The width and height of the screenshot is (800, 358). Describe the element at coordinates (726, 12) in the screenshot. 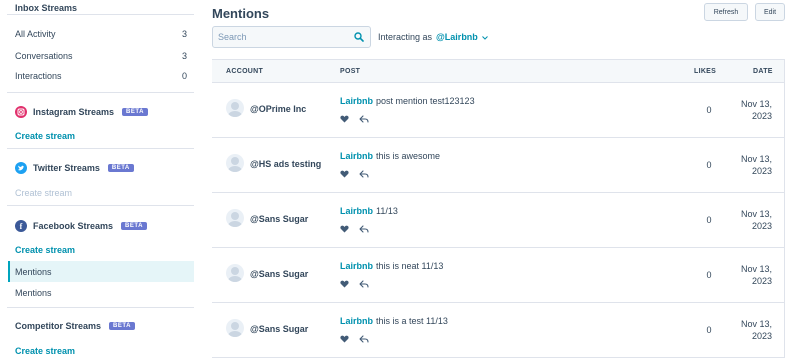

I see `refresh-button: Refresh` at that location.